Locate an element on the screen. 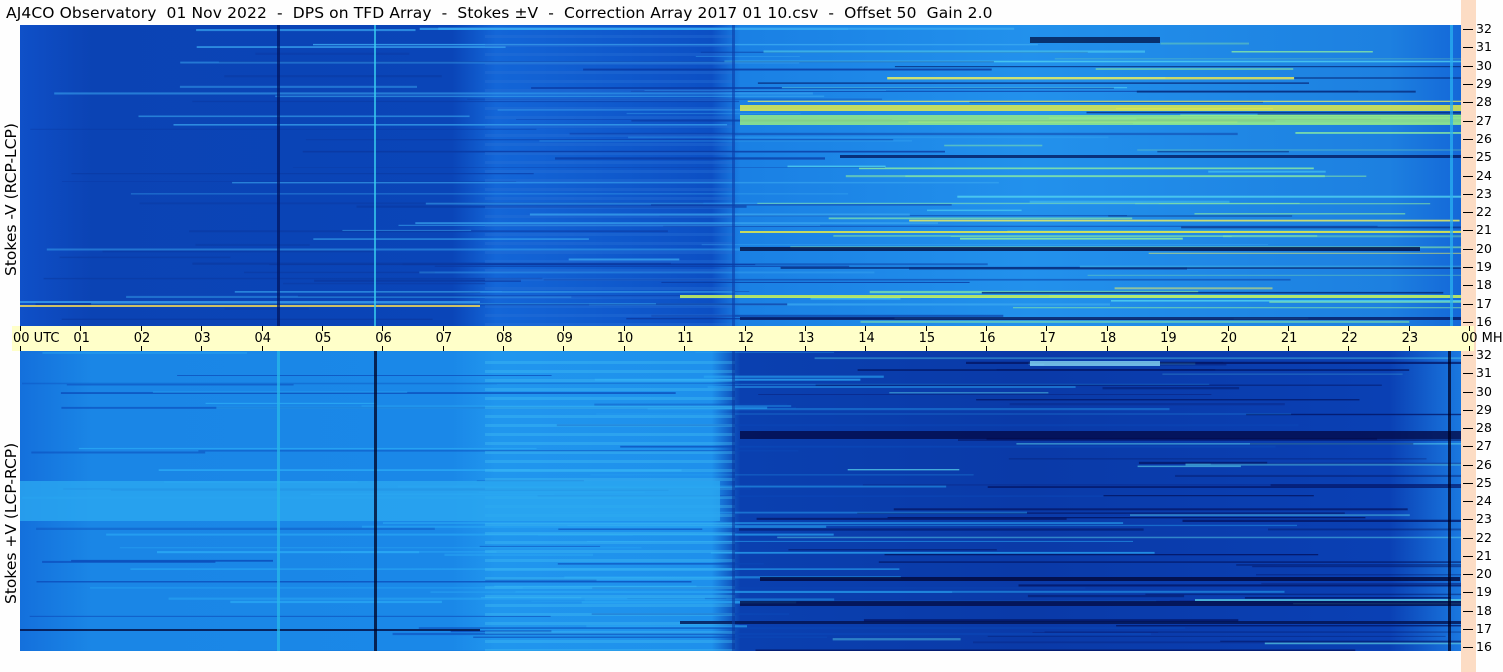 Image resolution: width=1503 pixels, height=672 pixels. frequency-tick-label: 23 is located at coordinates (1484, 193).